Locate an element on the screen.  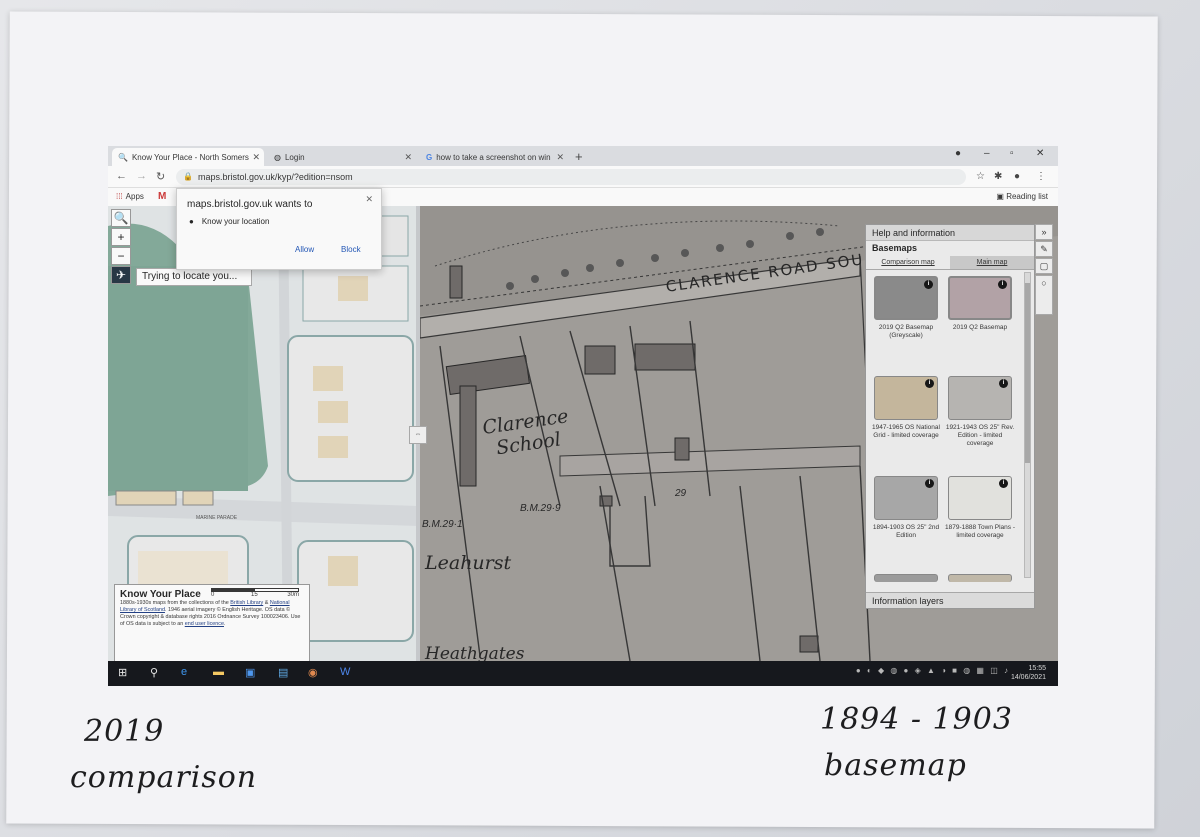
locate-button: ✈ is located at coordinates (121, 275).